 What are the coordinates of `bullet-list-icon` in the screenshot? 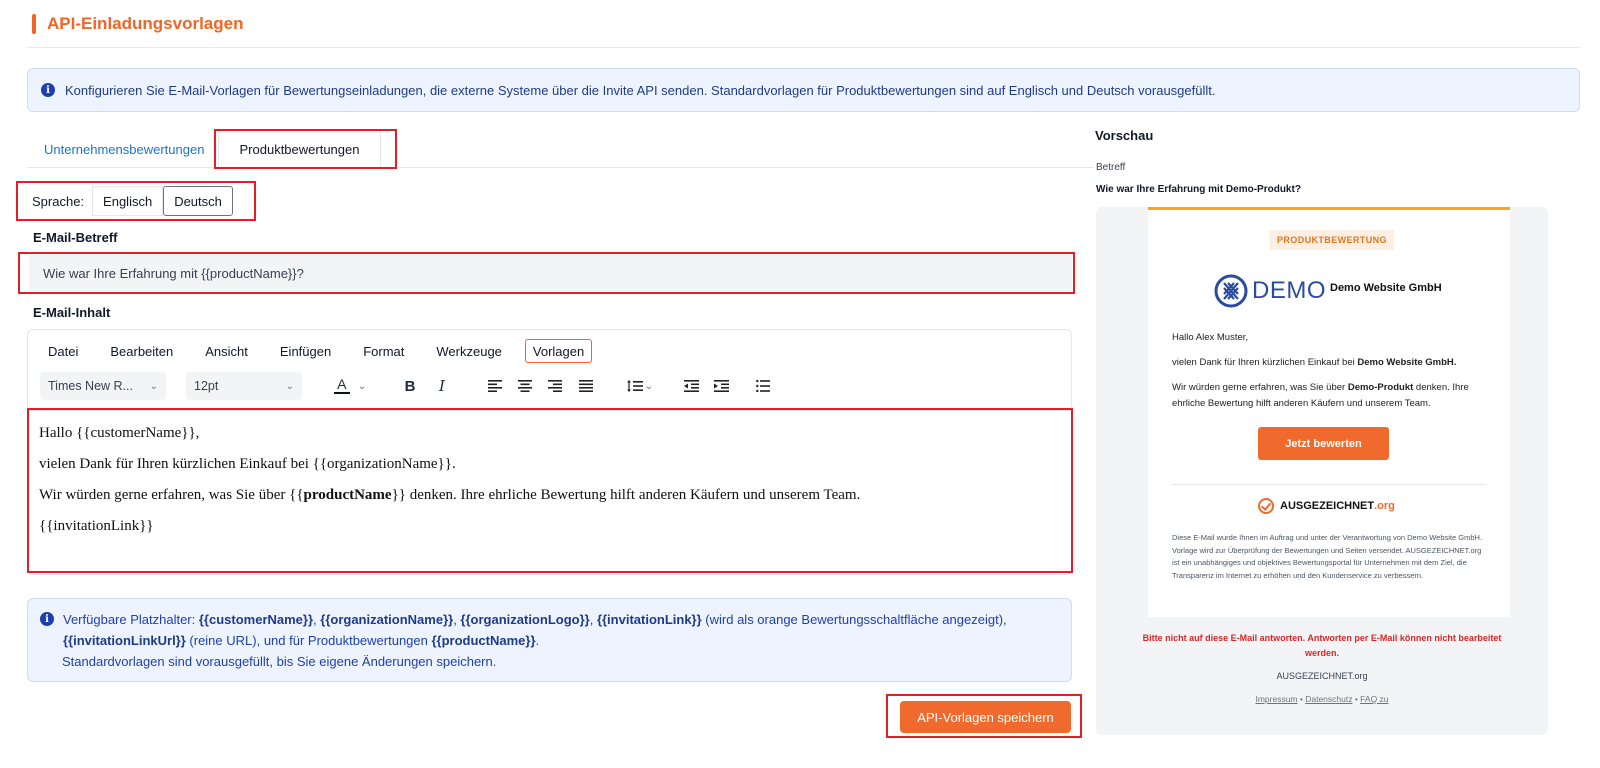 It's located at (763, 386).